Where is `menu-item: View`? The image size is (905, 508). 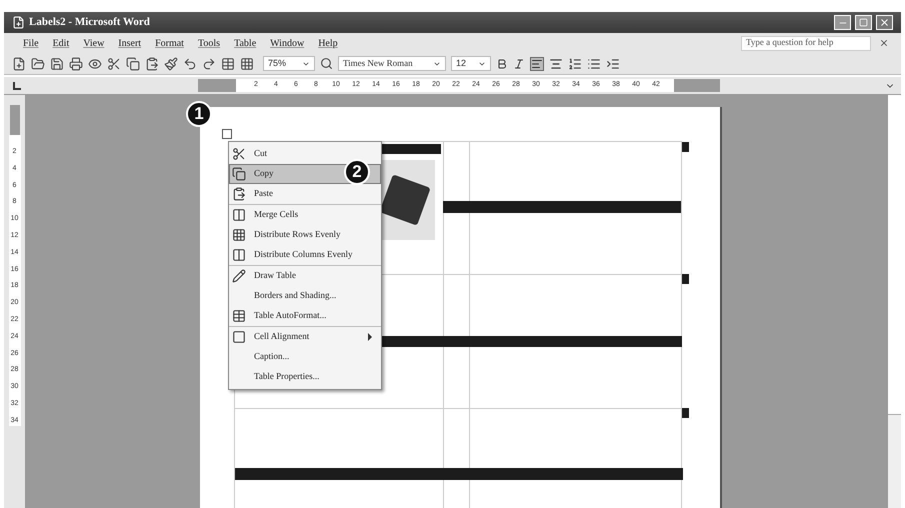
menu-item: View is located at coordinates (94, 43).